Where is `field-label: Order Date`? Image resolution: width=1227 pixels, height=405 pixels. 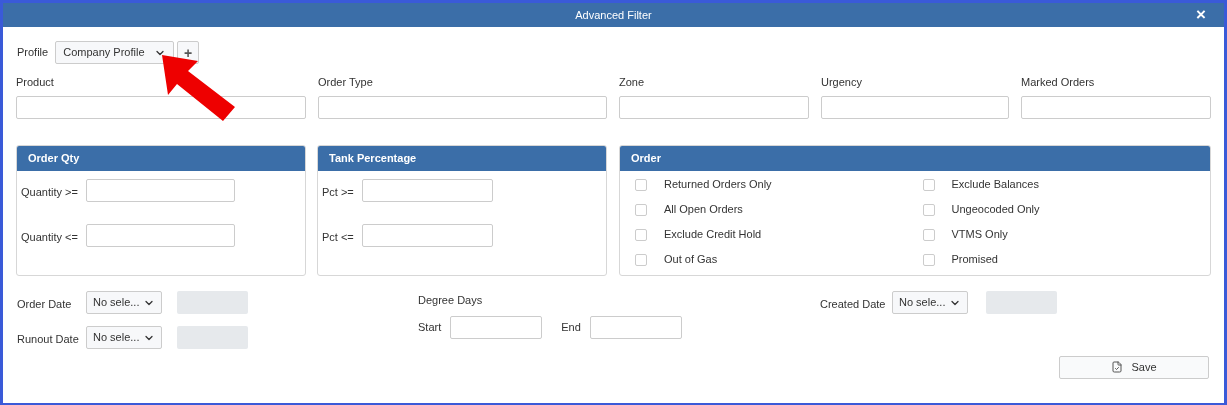
field-label: Order Date is located at coordinates (44, 303).